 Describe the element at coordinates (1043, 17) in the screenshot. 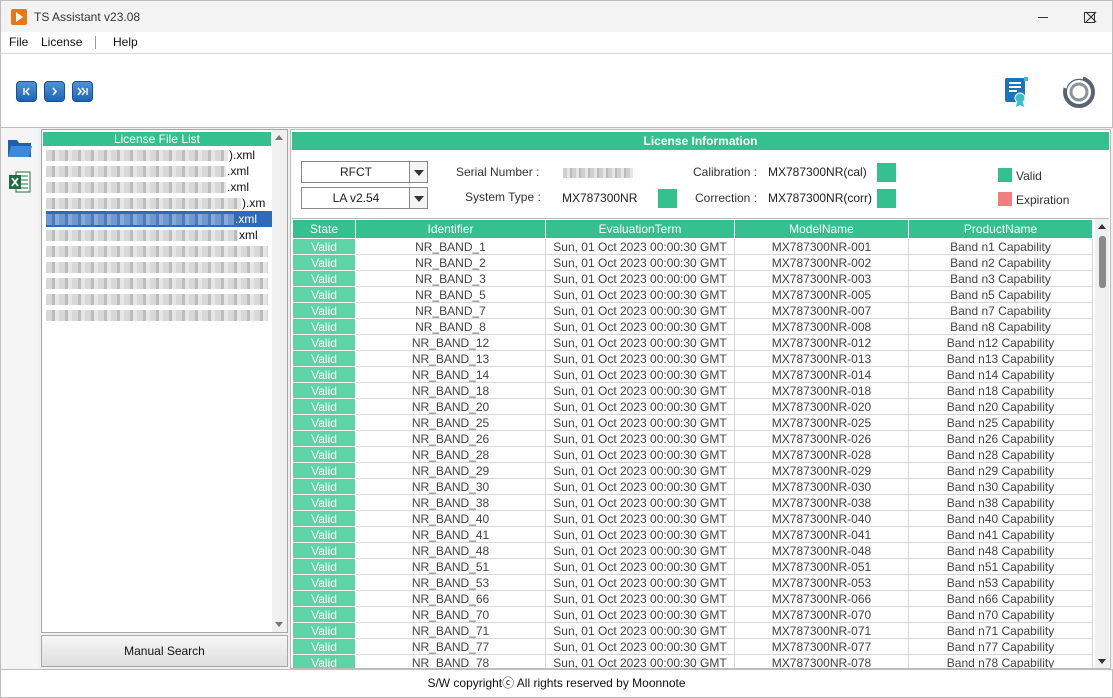

I see `minimize-button` at that location.